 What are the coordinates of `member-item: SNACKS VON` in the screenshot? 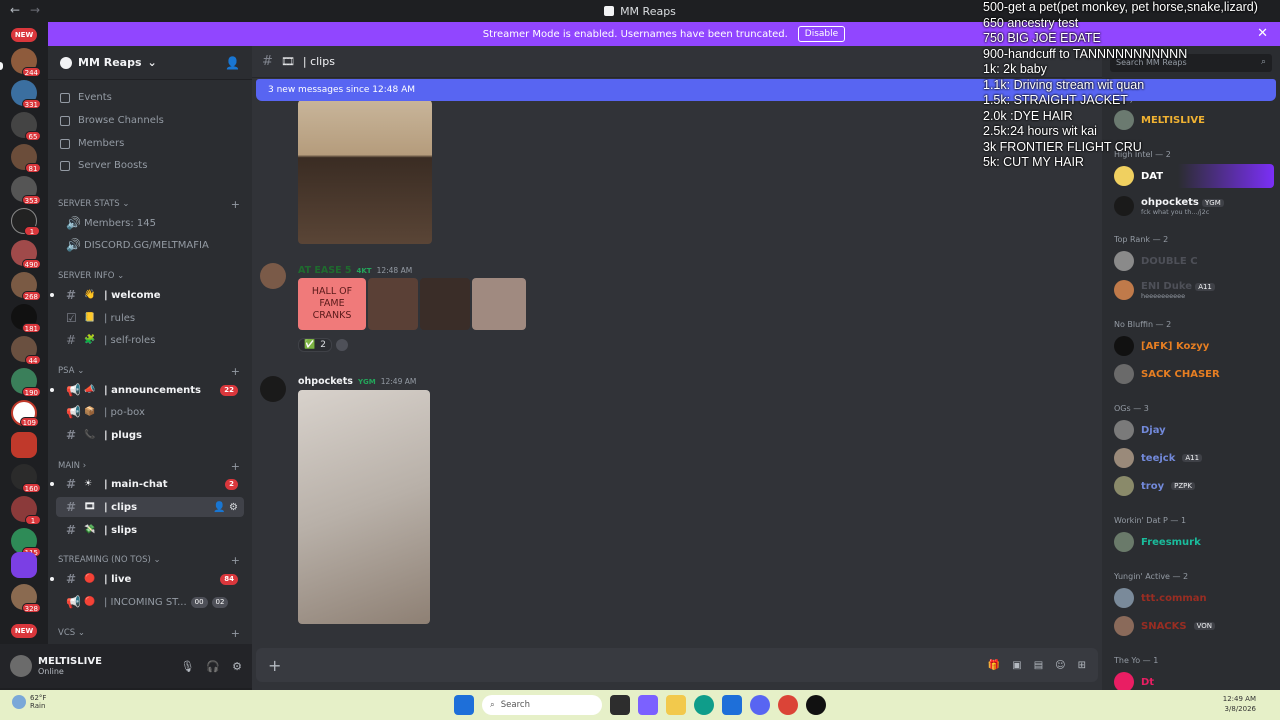 It's located at (1194, 626).